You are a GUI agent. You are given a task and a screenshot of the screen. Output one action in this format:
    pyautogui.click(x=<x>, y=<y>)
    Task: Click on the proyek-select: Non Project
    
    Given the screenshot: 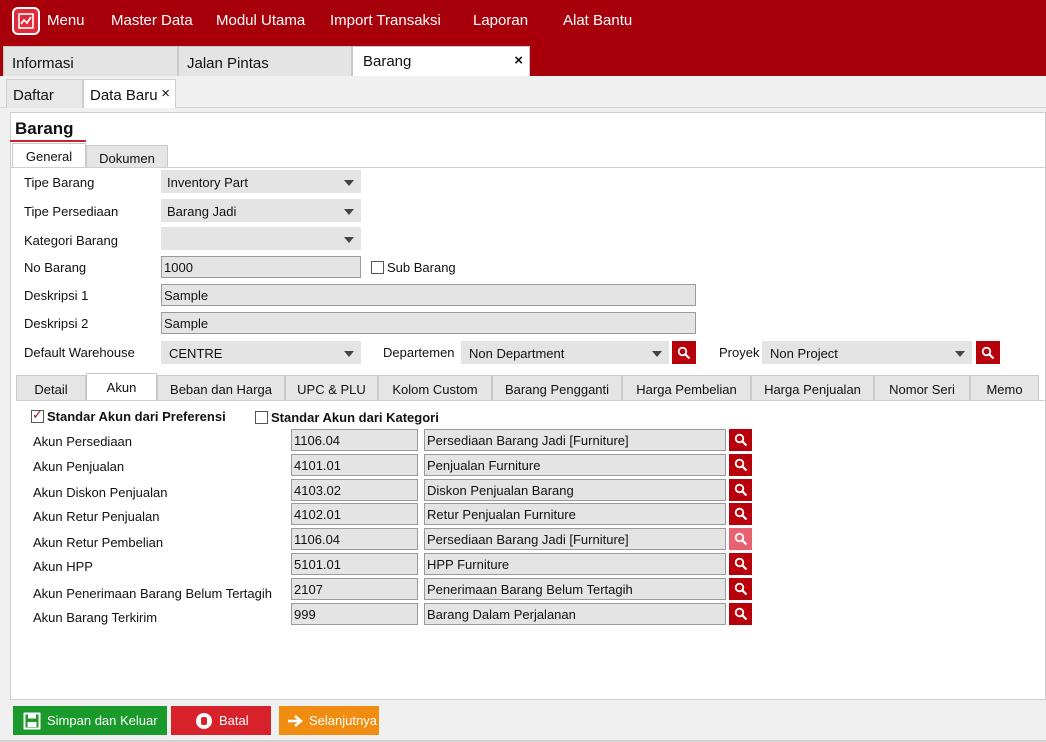 What is the action you would take?
    pyautogui.click(x=867, y=352)
    